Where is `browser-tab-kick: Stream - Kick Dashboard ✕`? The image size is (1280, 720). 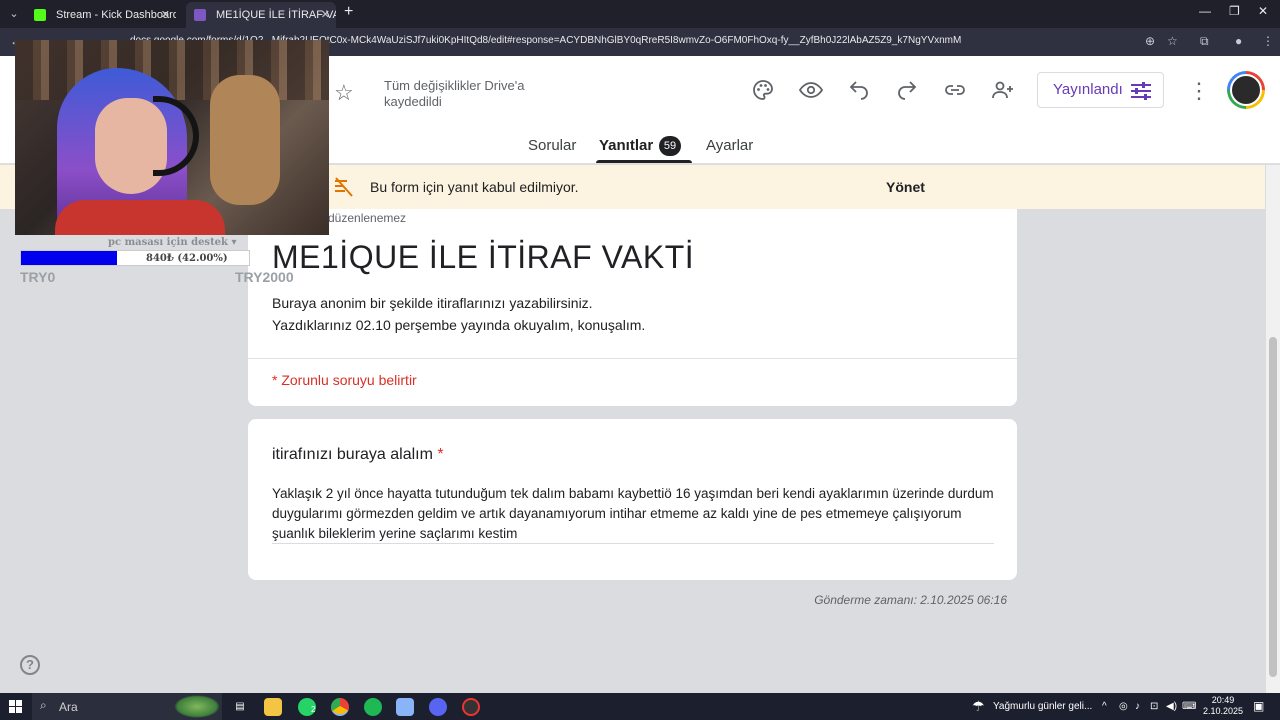 browser-tab-kick: Stream - Kick Dashboard ✕ is located at coordinates (101, 15).